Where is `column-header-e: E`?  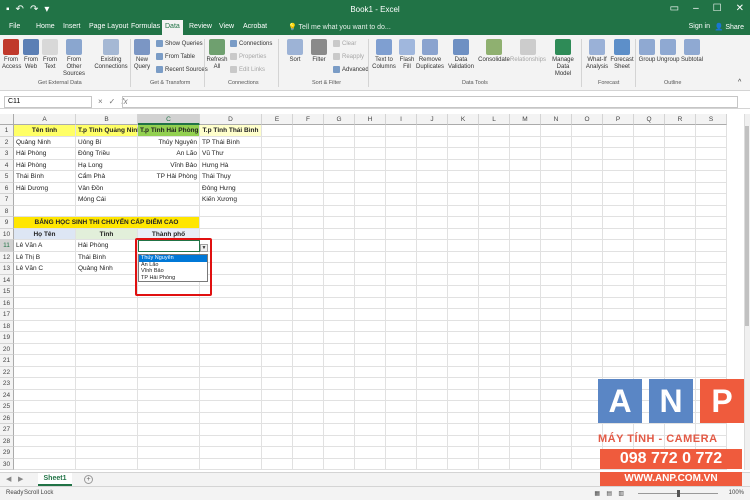
column-header-e: E is located at coordinates (277, 119).